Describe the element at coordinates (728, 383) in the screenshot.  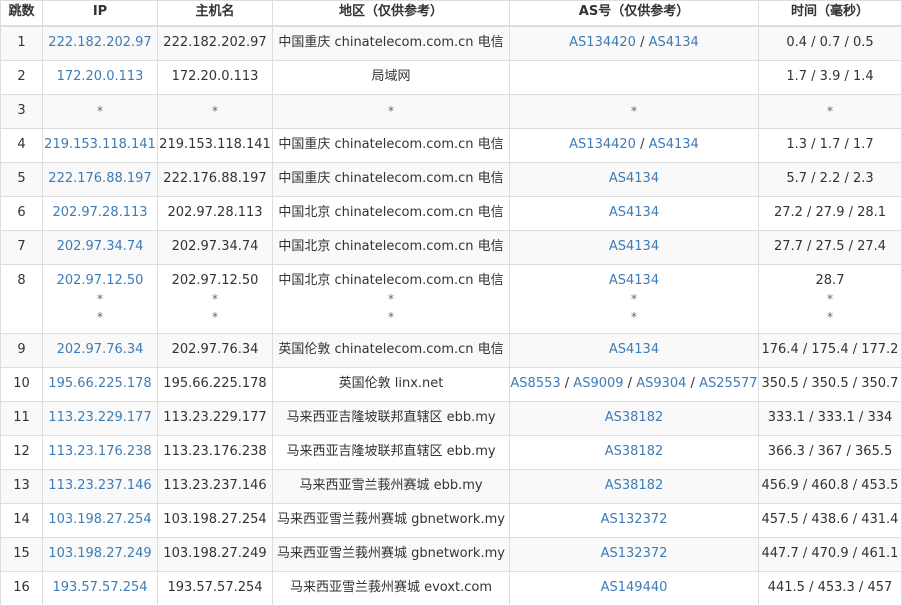
I see `as-link: AS25577` at that location.